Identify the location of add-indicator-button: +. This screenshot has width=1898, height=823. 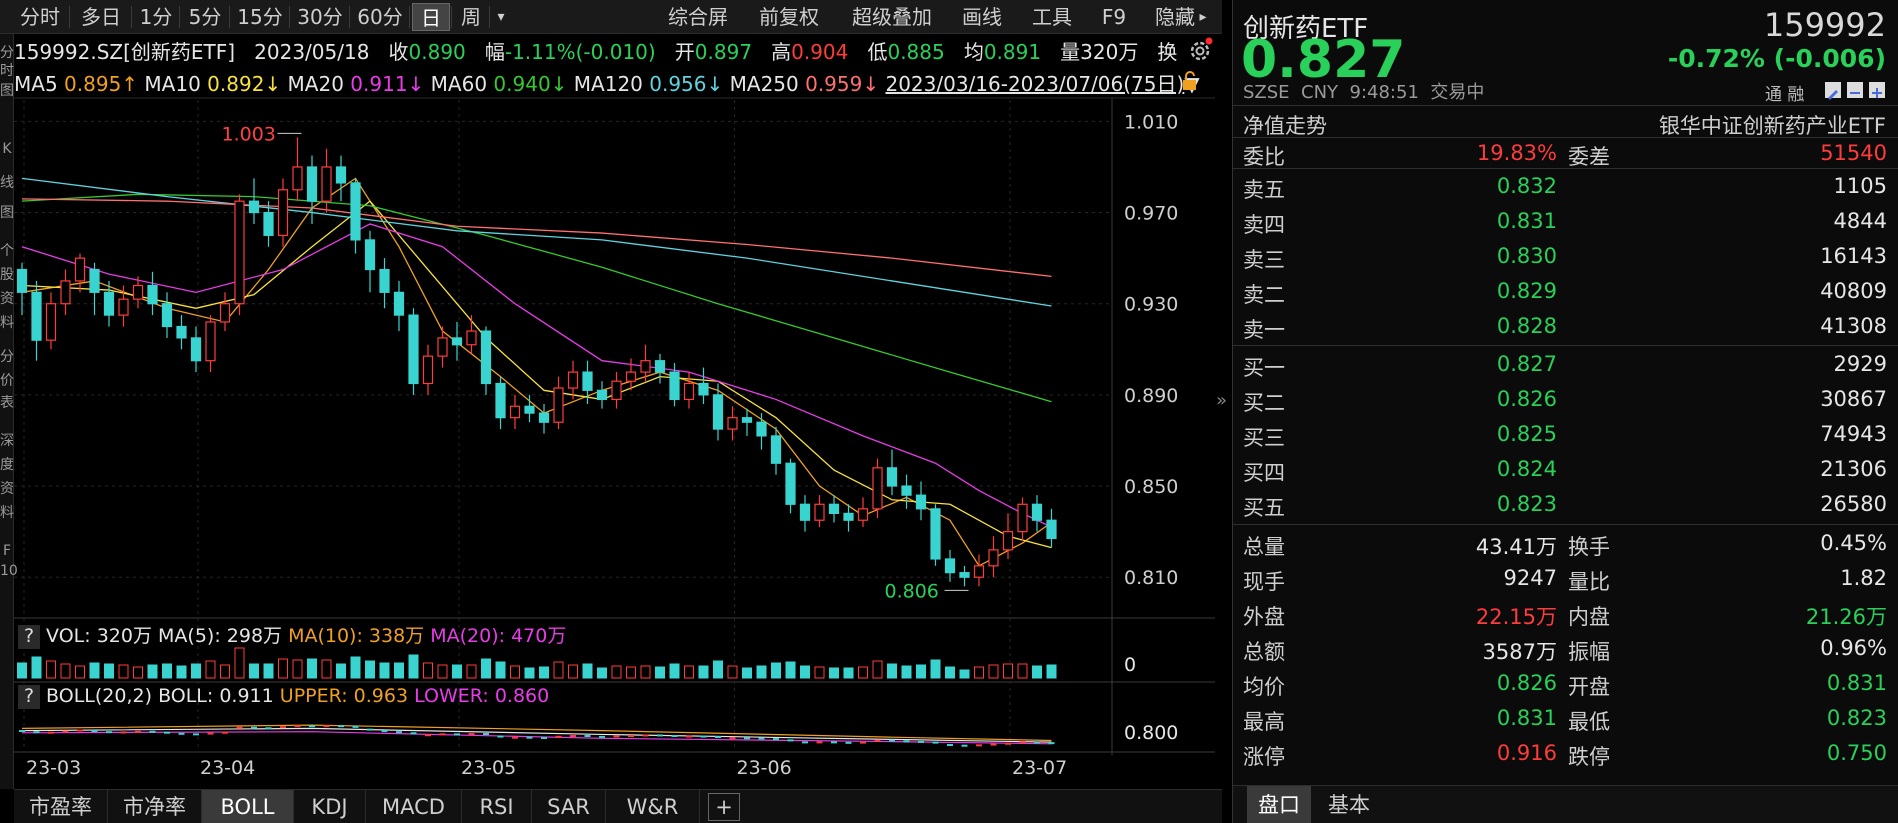
(724, 807).